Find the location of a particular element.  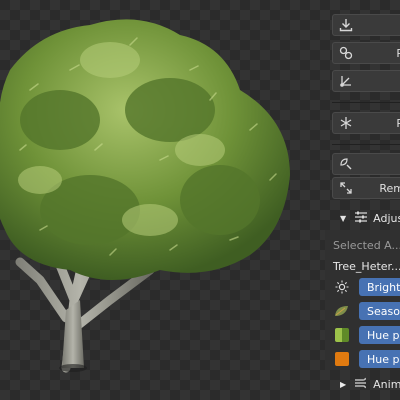

swatch-orange-icon is located at coordinates (342, 359).